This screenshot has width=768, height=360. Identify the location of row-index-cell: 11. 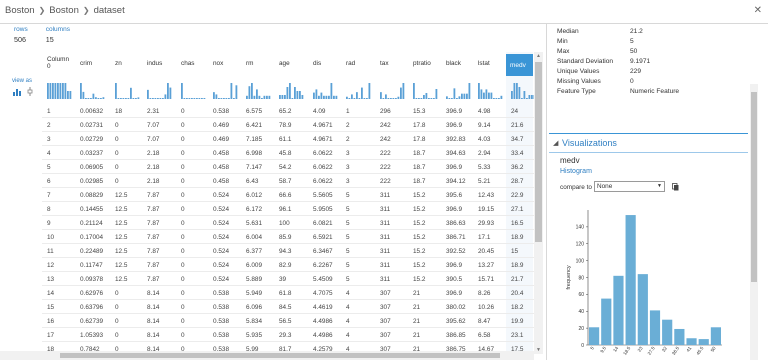
(50, 251).